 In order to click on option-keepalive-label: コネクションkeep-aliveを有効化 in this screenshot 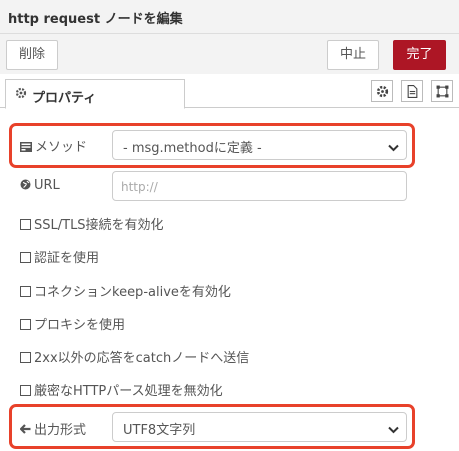, I will do `click(132, 292)`.